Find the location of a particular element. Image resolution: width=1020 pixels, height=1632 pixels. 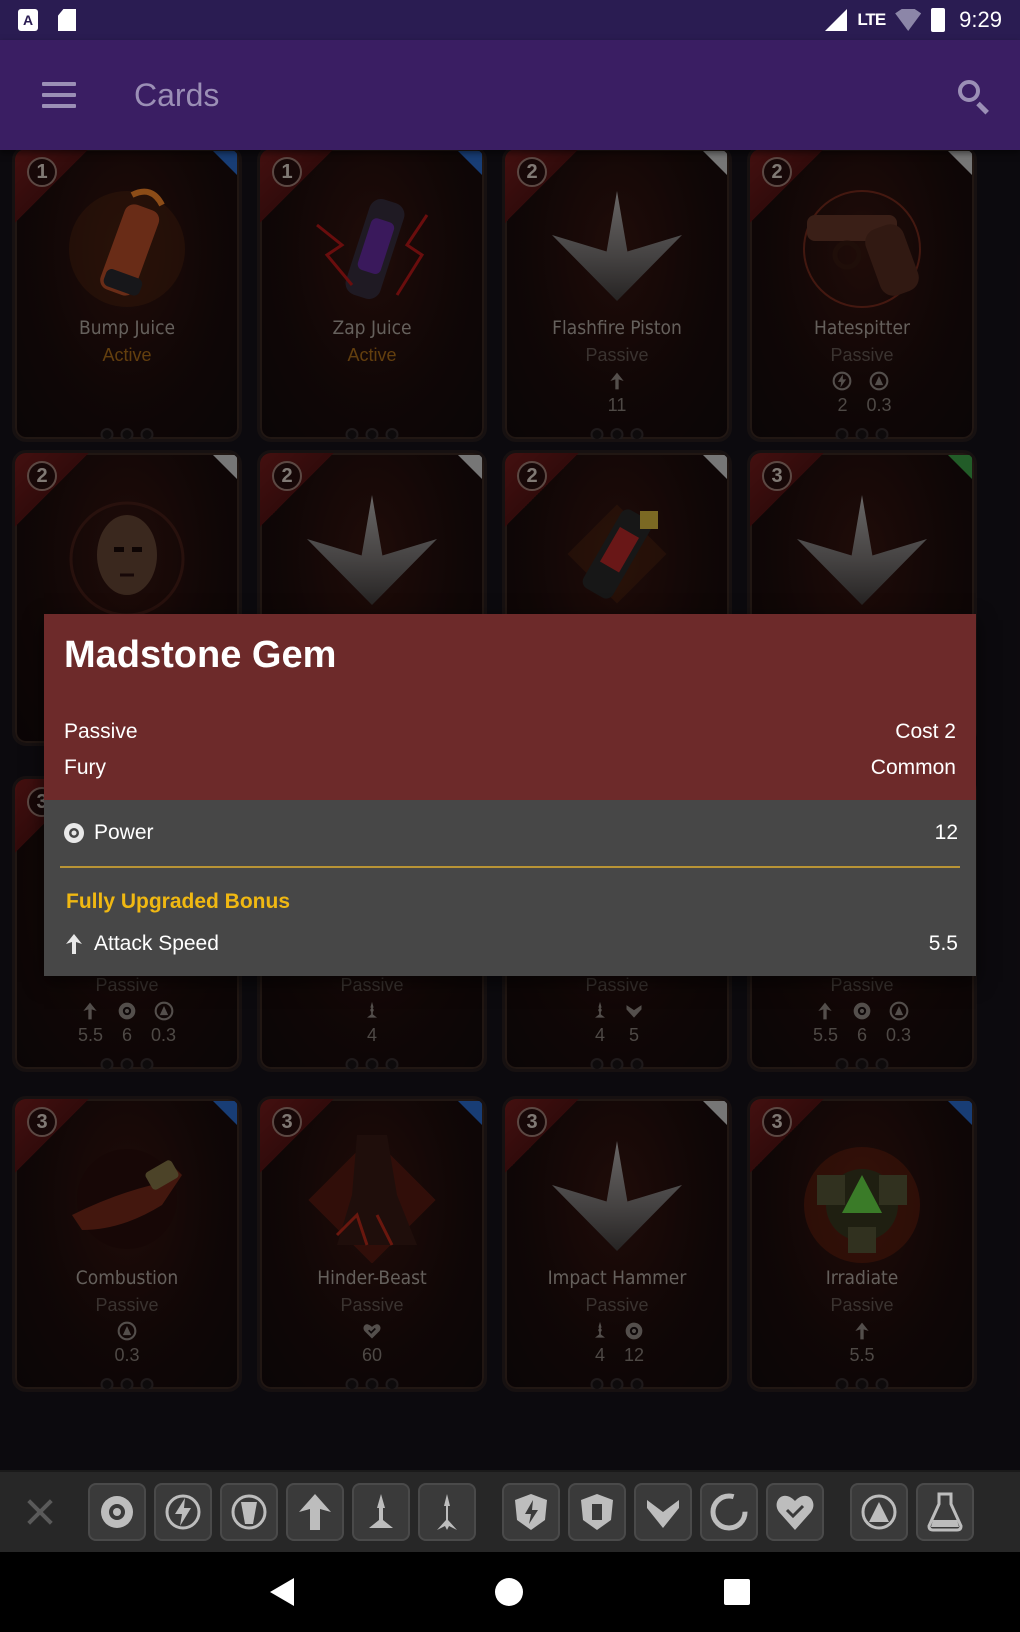

card-affinity: Fury is located at coordinates (85, 767).